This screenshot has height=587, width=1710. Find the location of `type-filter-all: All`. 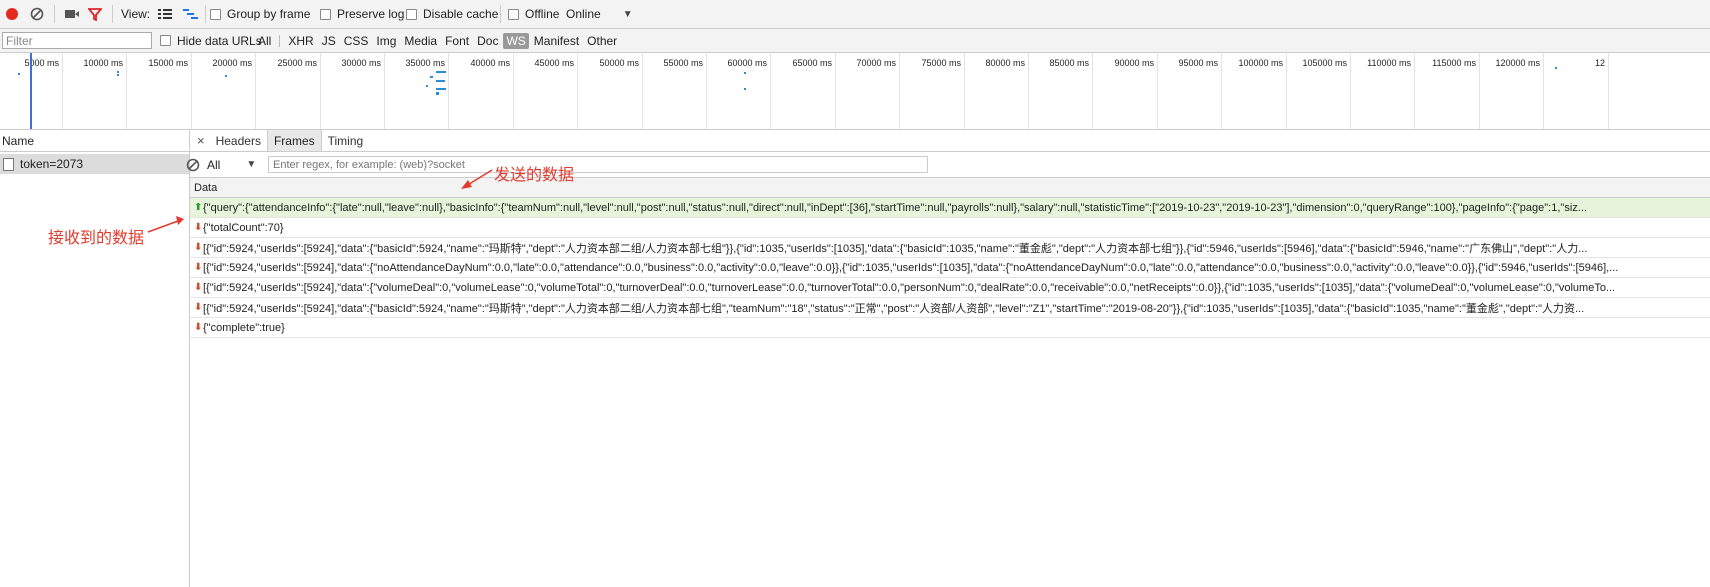

type-filter-all: All is located at coordinates (264, 41).